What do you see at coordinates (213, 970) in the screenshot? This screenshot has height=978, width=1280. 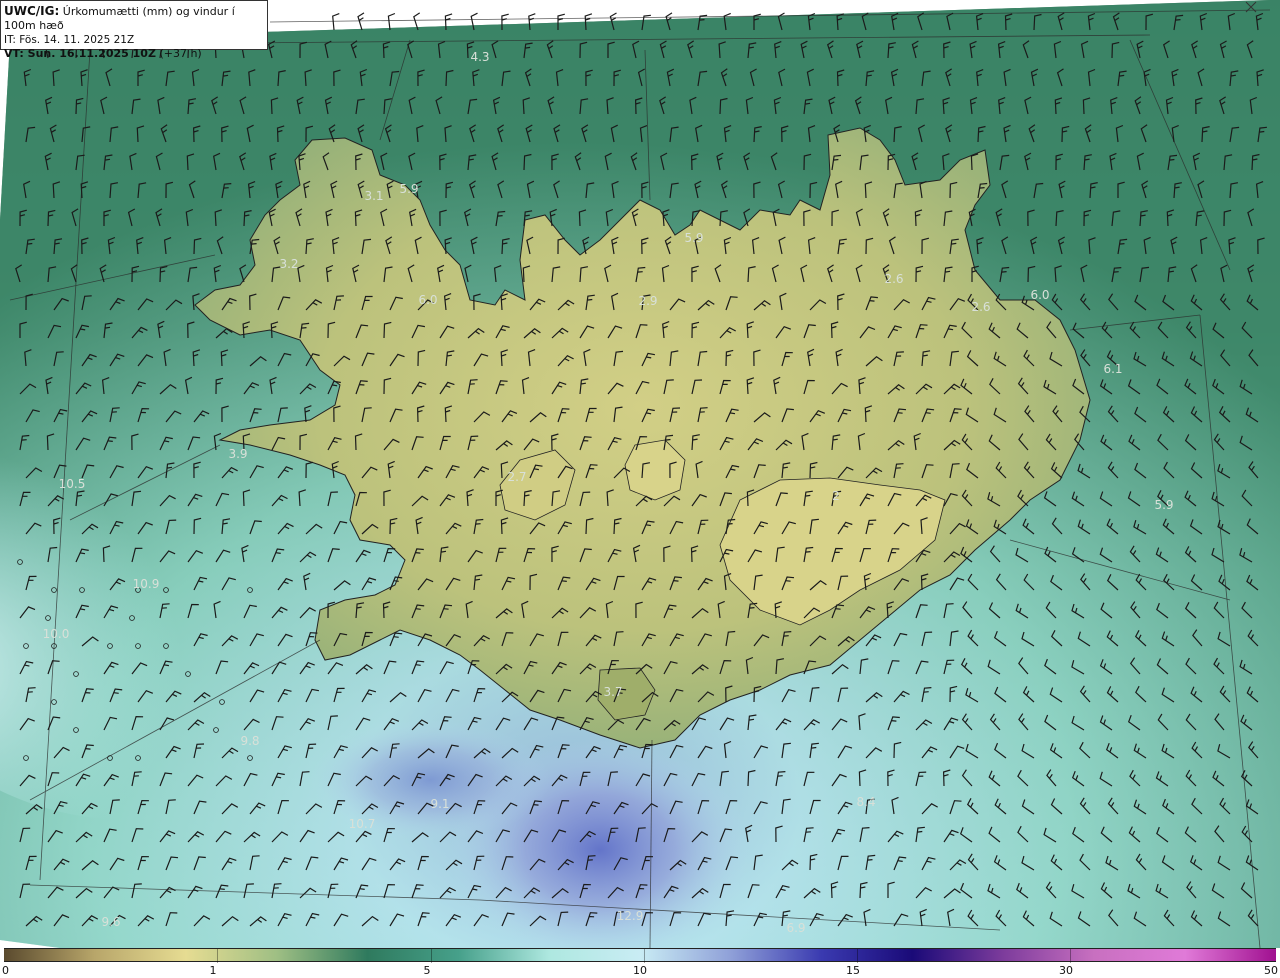 I see `colorbar-tick-label: 1` at bounding box center [213, 970].